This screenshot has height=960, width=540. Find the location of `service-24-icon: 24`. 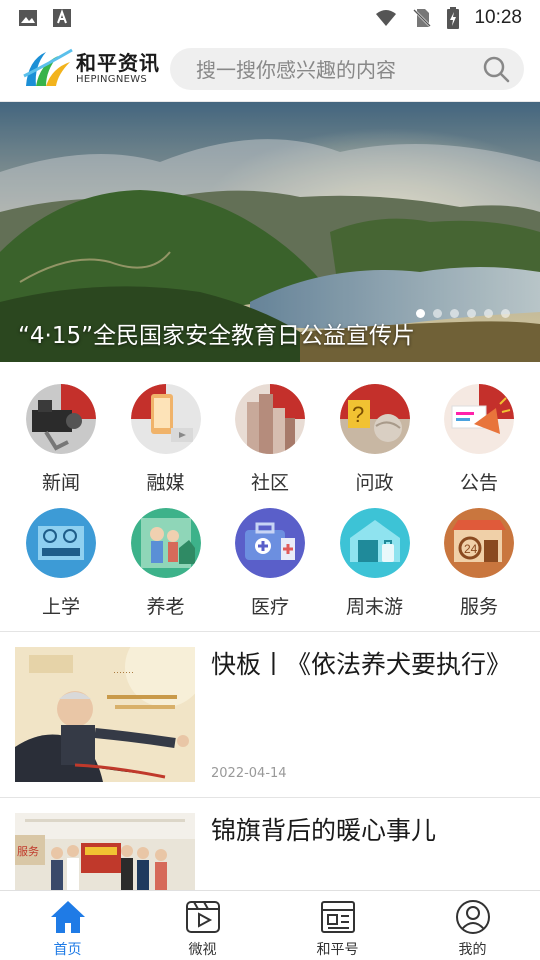

service-24-icon: 24 is located at coordinates (479, 543).